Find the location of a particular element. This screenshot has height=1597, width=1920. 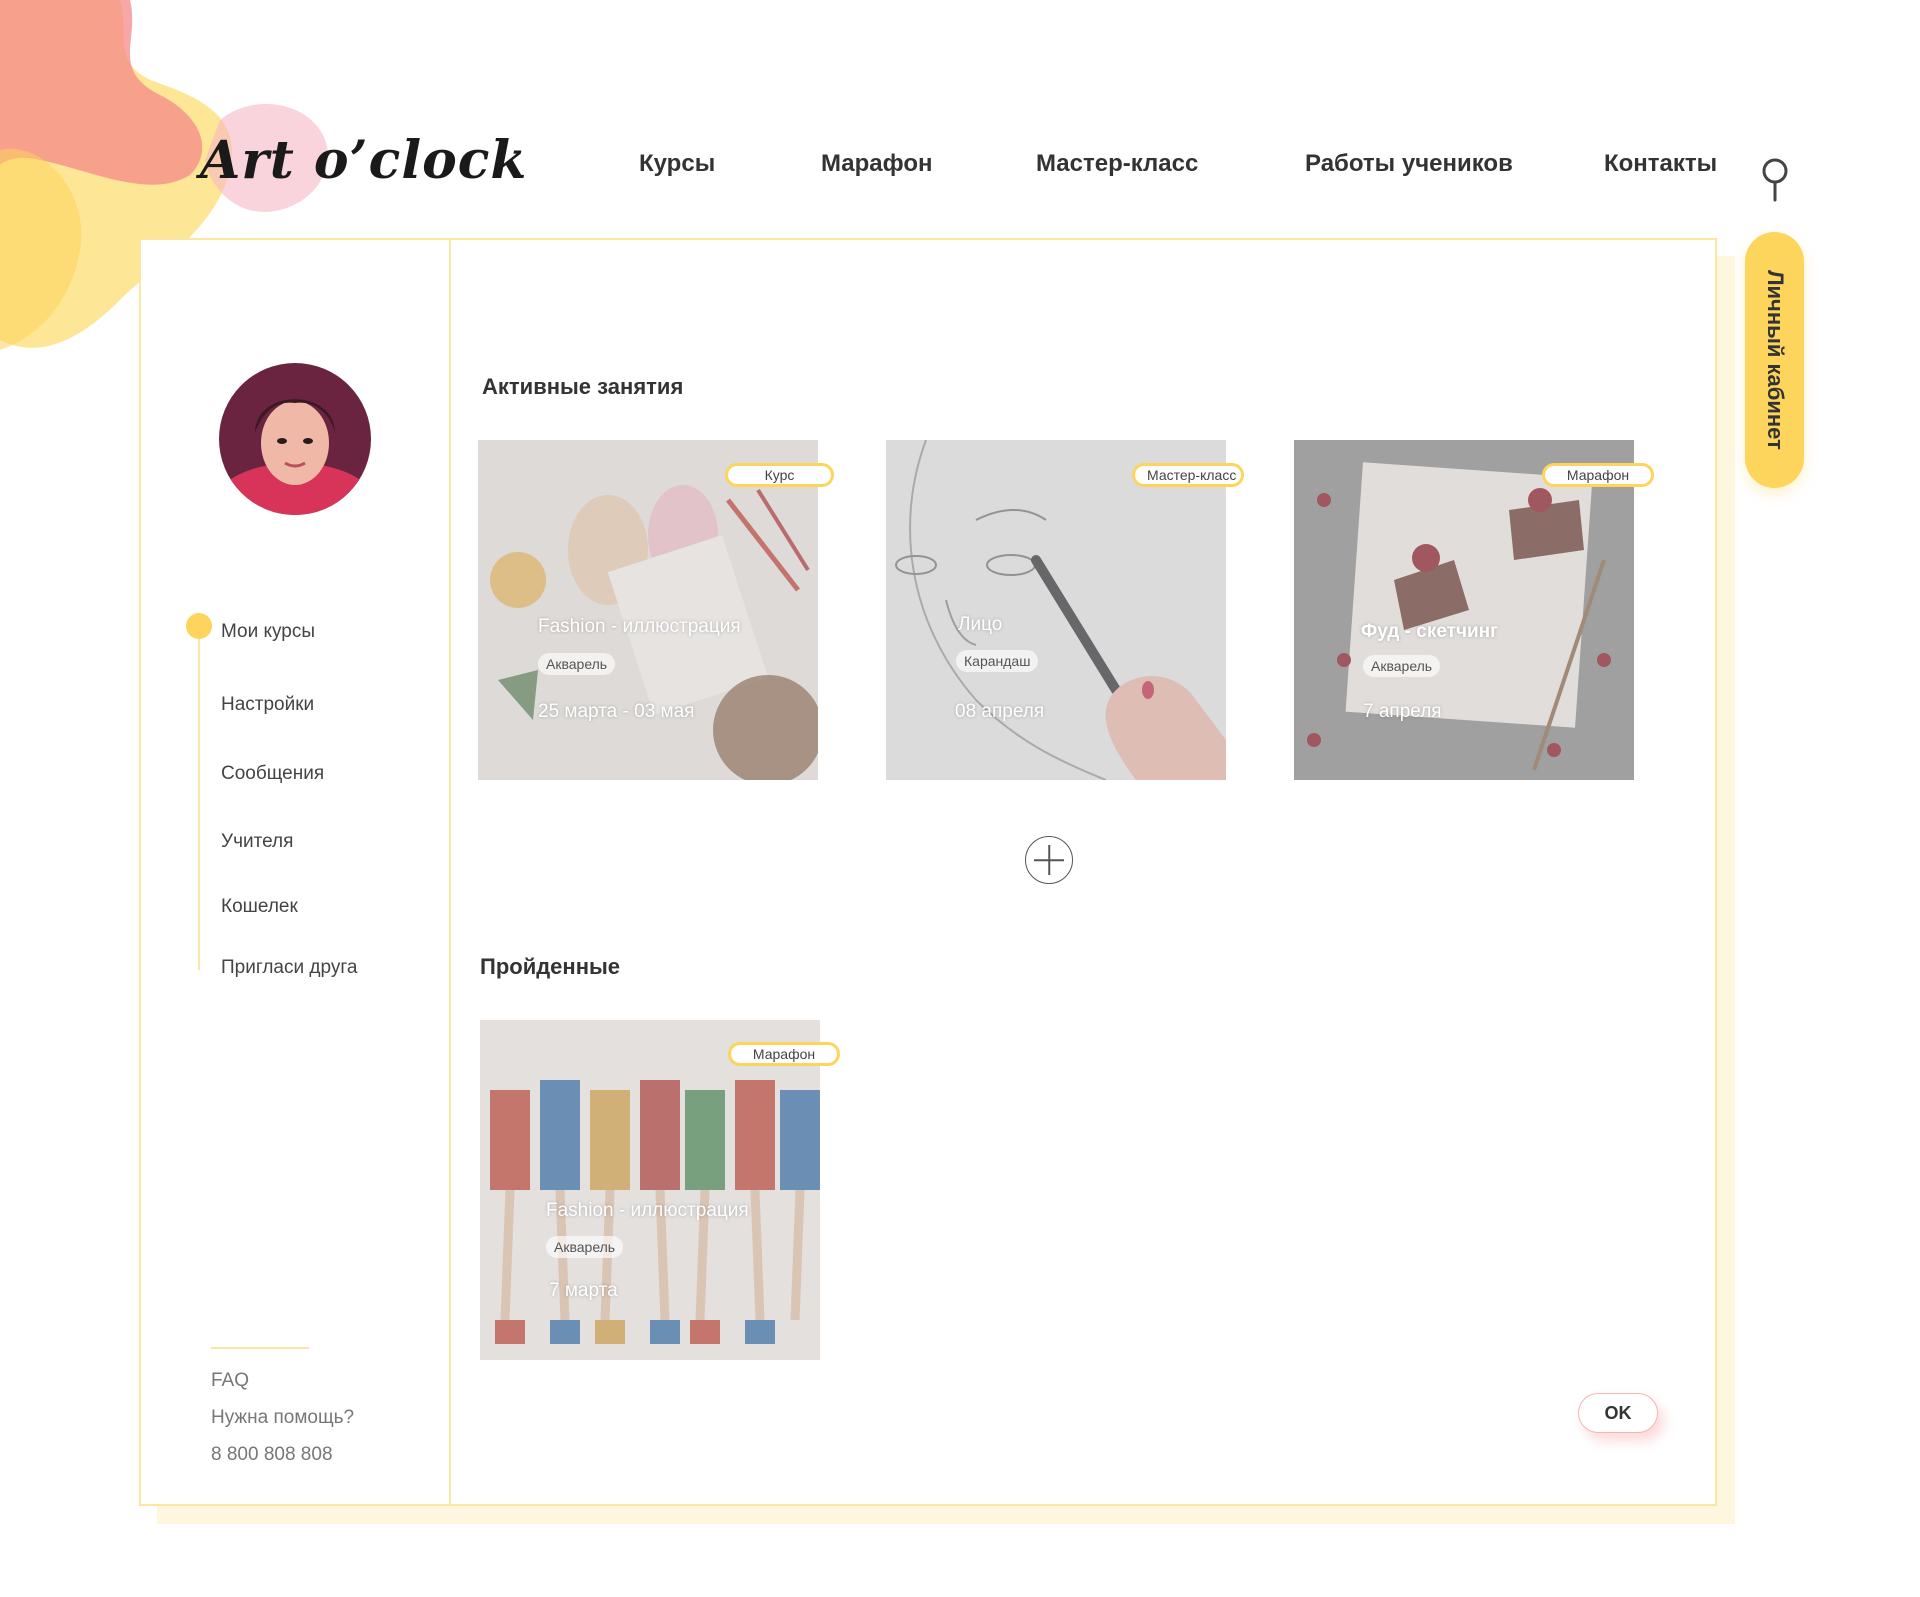

card-title: Лицо is located at coordinates (980, 624).